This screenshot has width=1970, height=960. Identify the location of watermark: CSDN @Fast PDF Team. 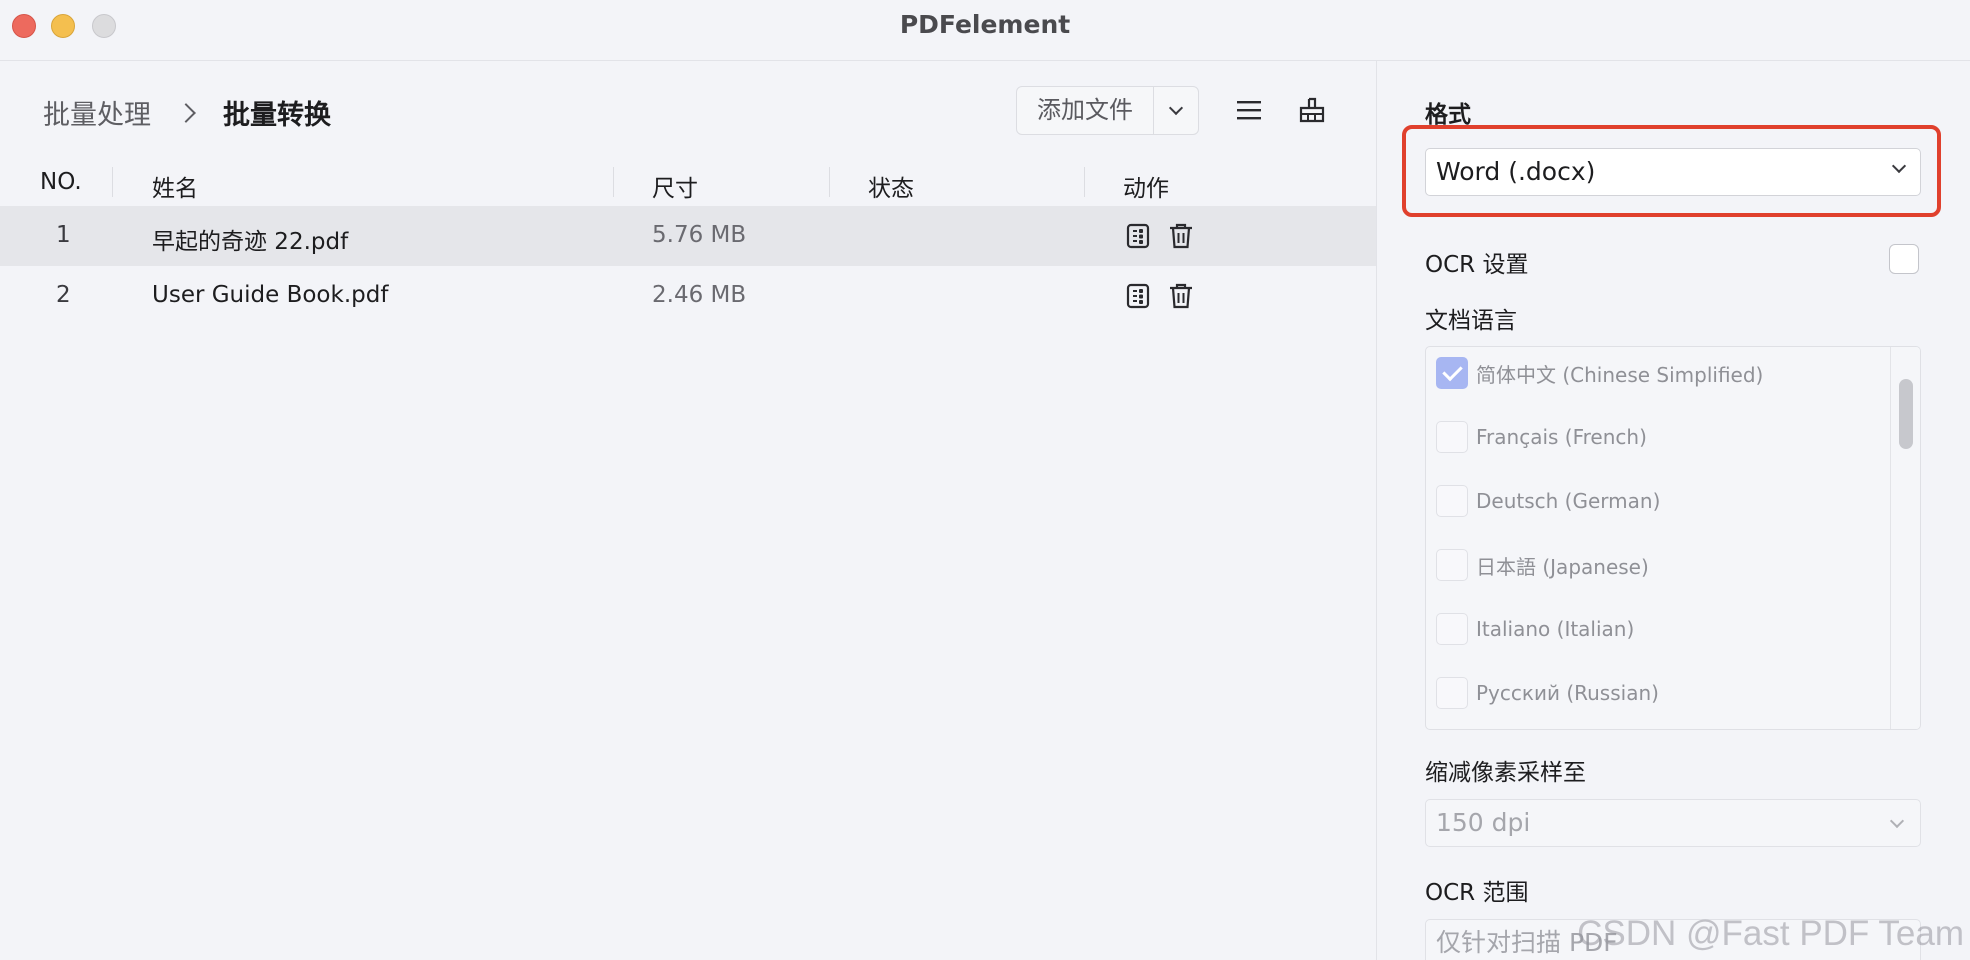
(1770, 933).